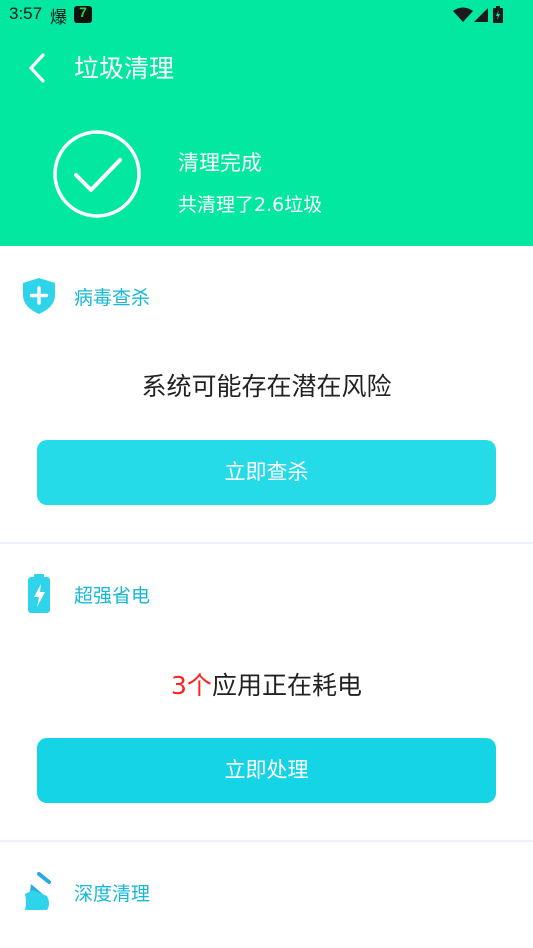 This screenshot has width=533, height=948. What do you see at coordinates (481, 15) in the screenshot?
I see `signal-icon` at bounding box center [481, 15].